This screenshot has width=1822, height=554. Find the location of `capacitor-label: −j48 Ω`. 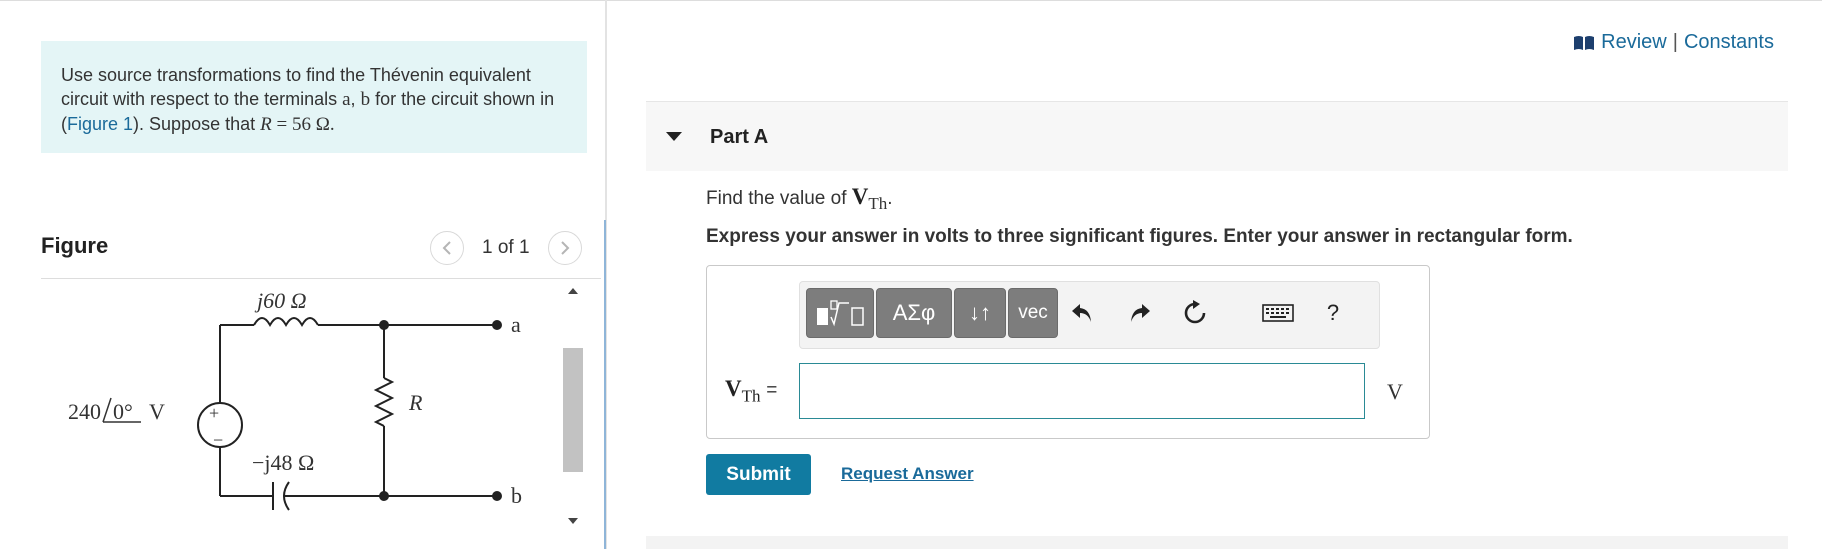

capacitor-label: −j48 Ω is located at coordinates (283, 462).